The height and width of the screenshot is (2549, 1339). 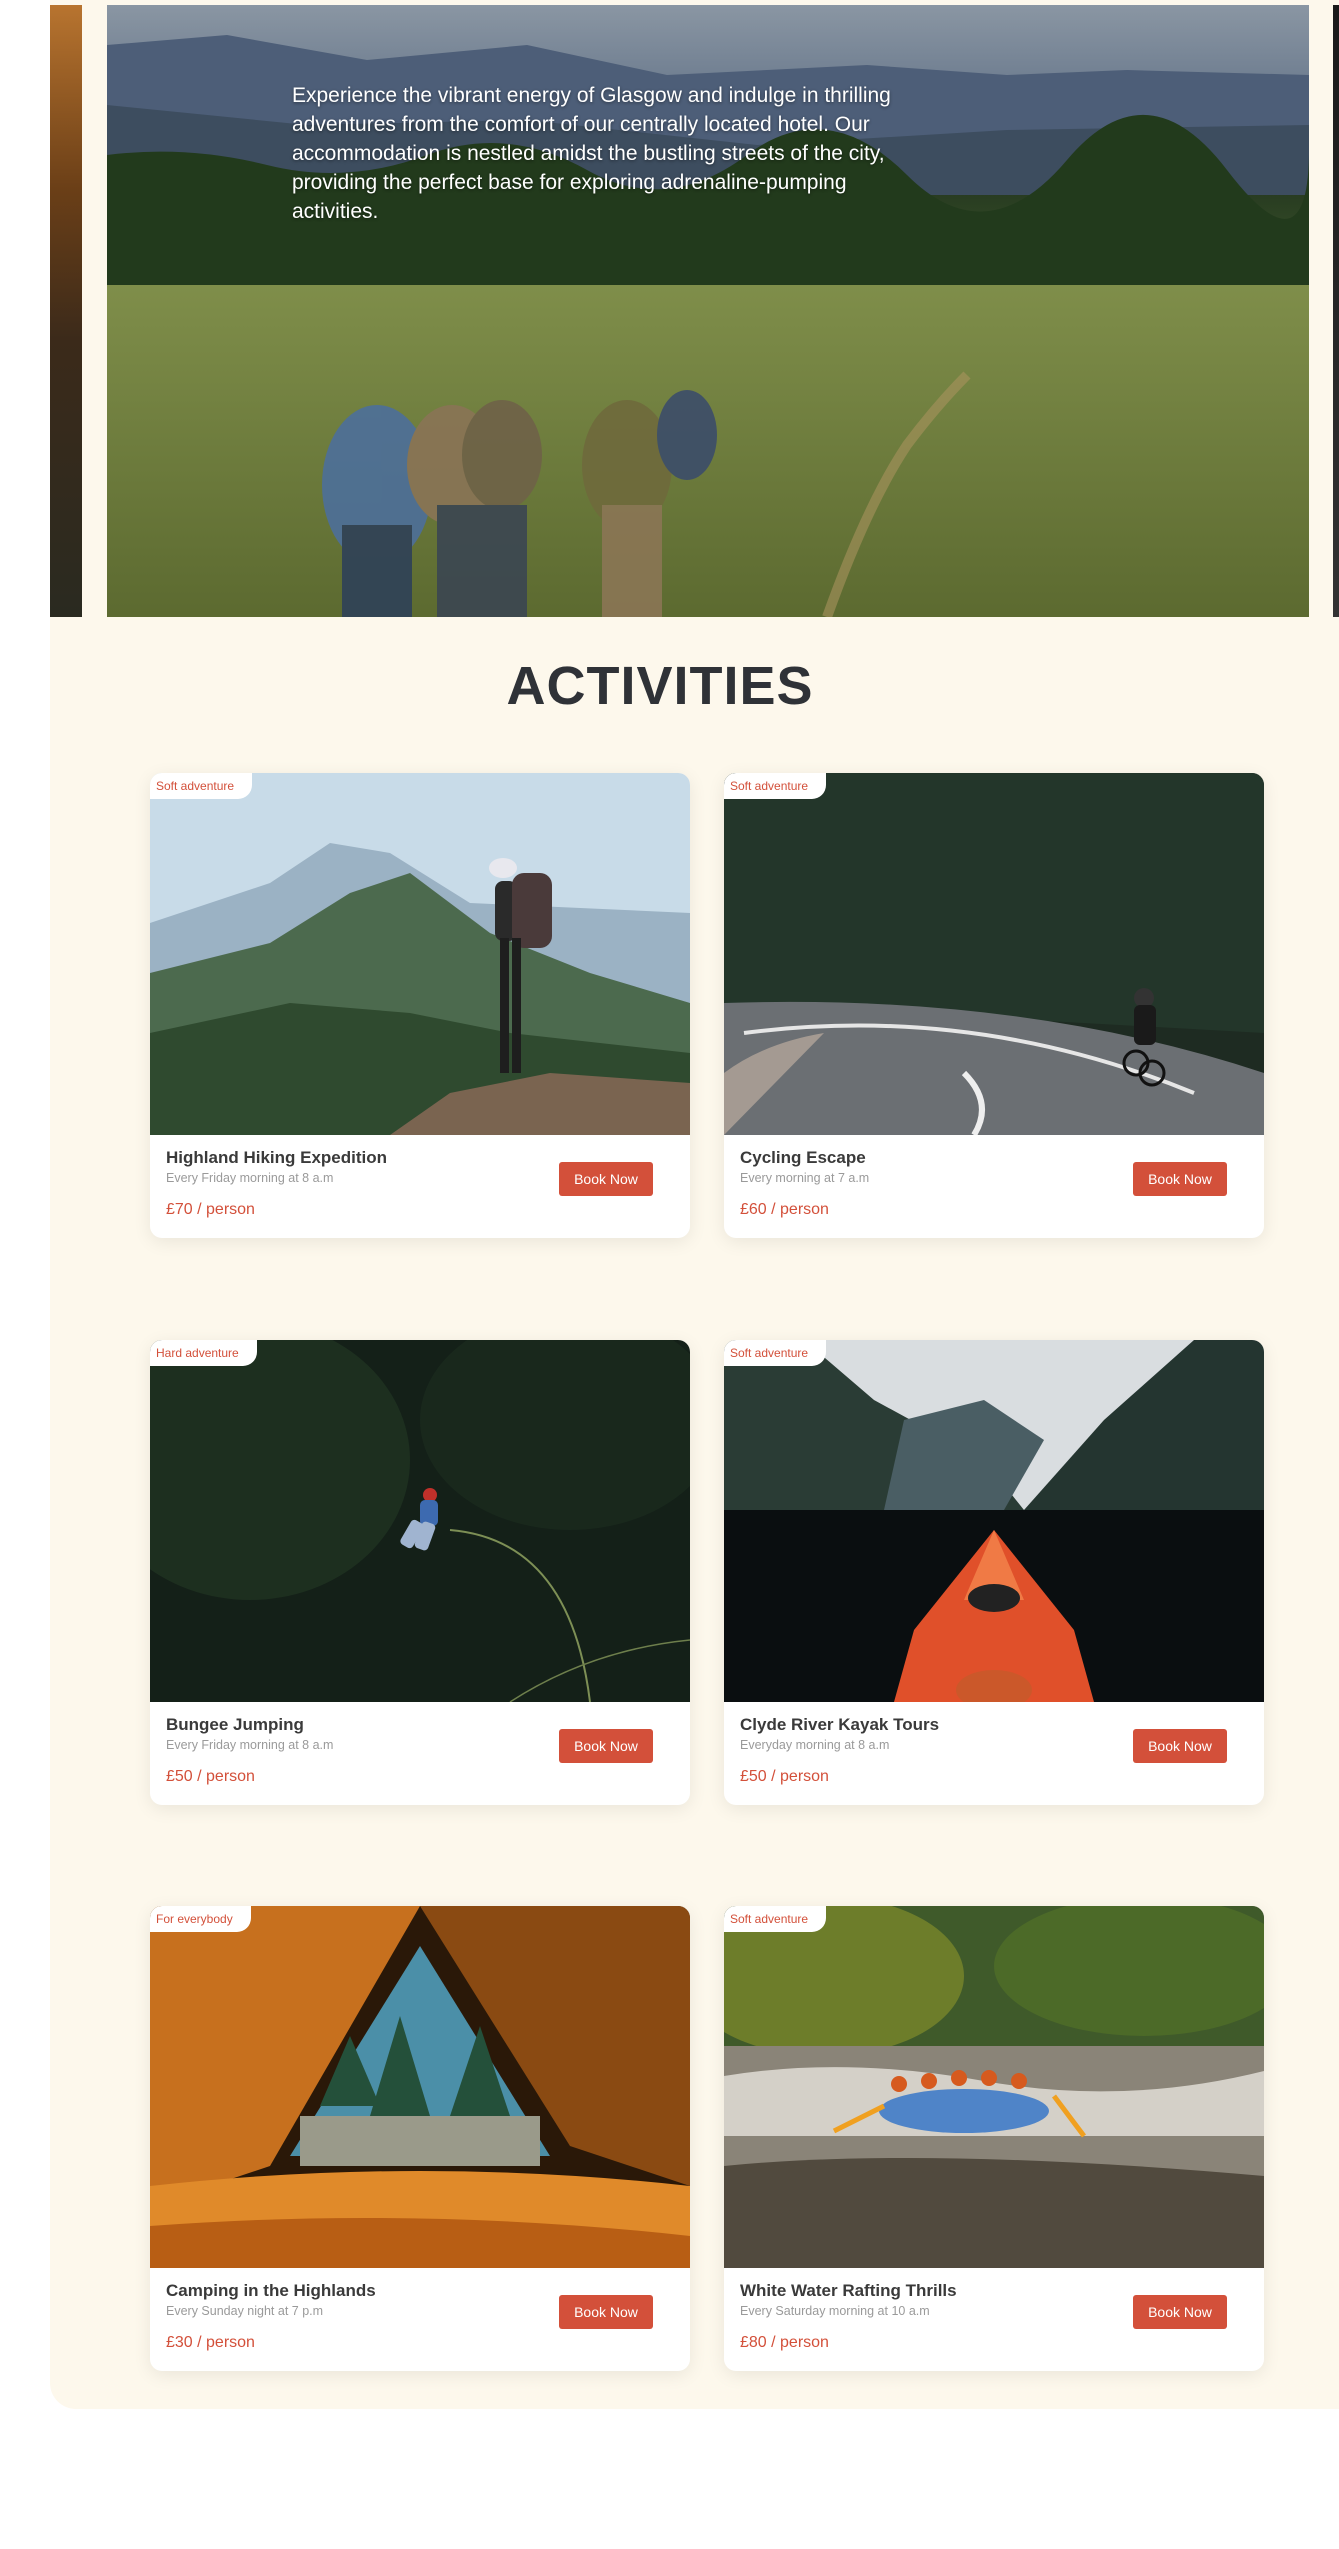 What do you see at coordinates (200, 1919) in the screenshot?
I see `activity-tag: For everybody` at bounding box center [200, 1919].